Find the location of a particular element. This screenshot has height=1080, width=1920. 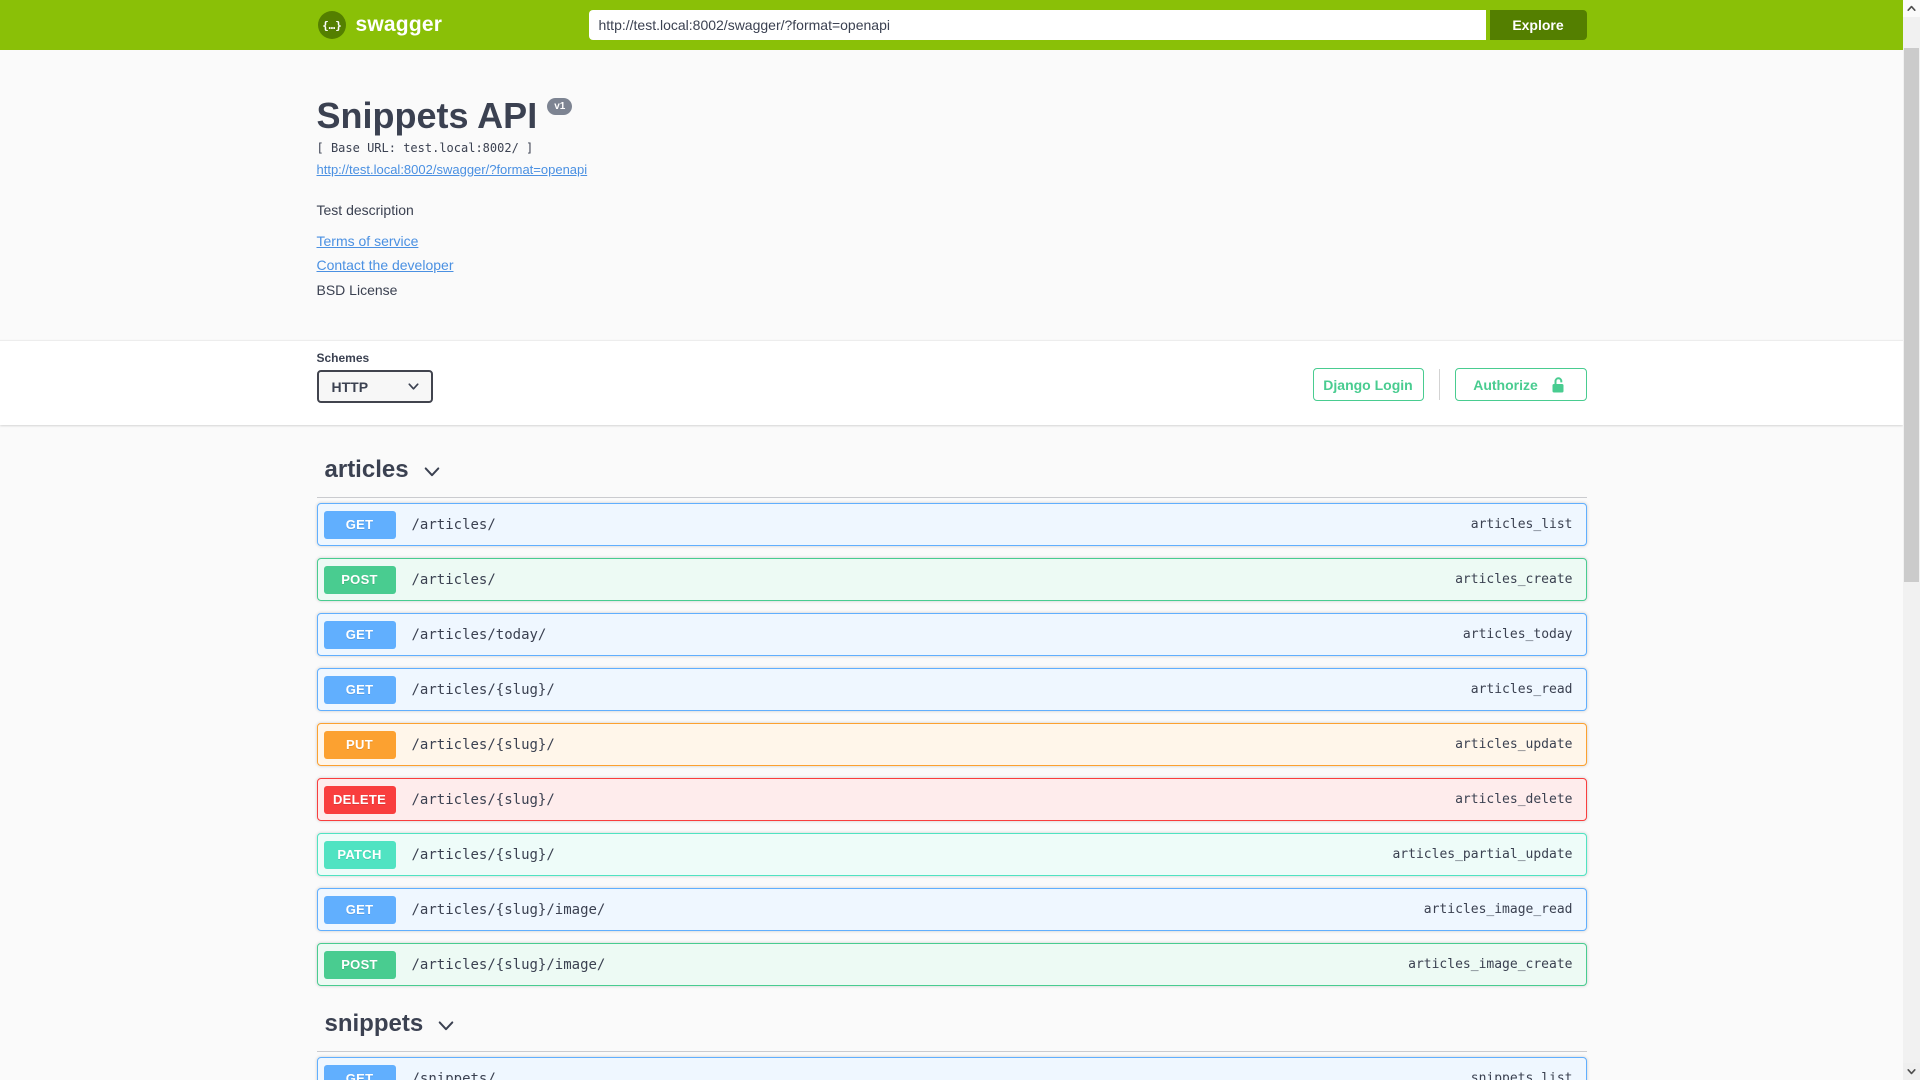

operation-row: GET /articles/today/ articles_today is located at coordinates (951, 634).